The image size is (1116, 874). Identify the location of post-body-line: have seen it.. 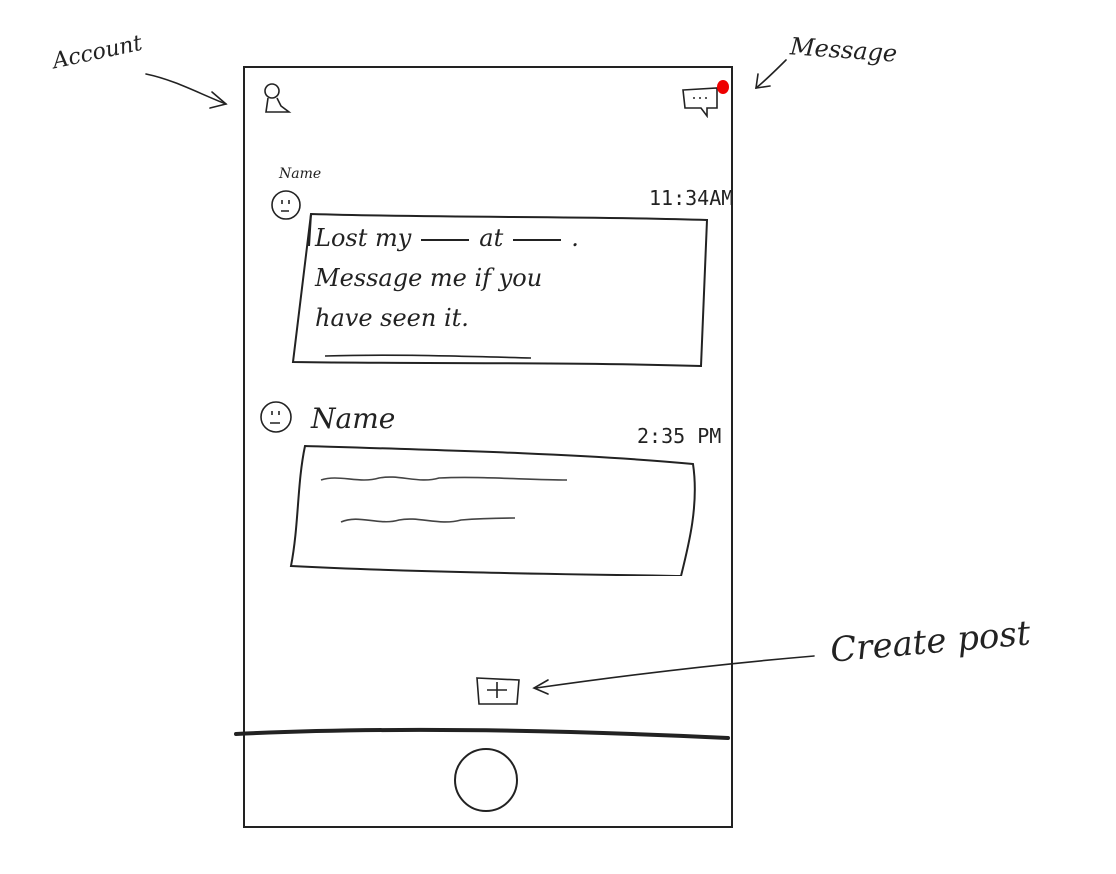
(392, 318).